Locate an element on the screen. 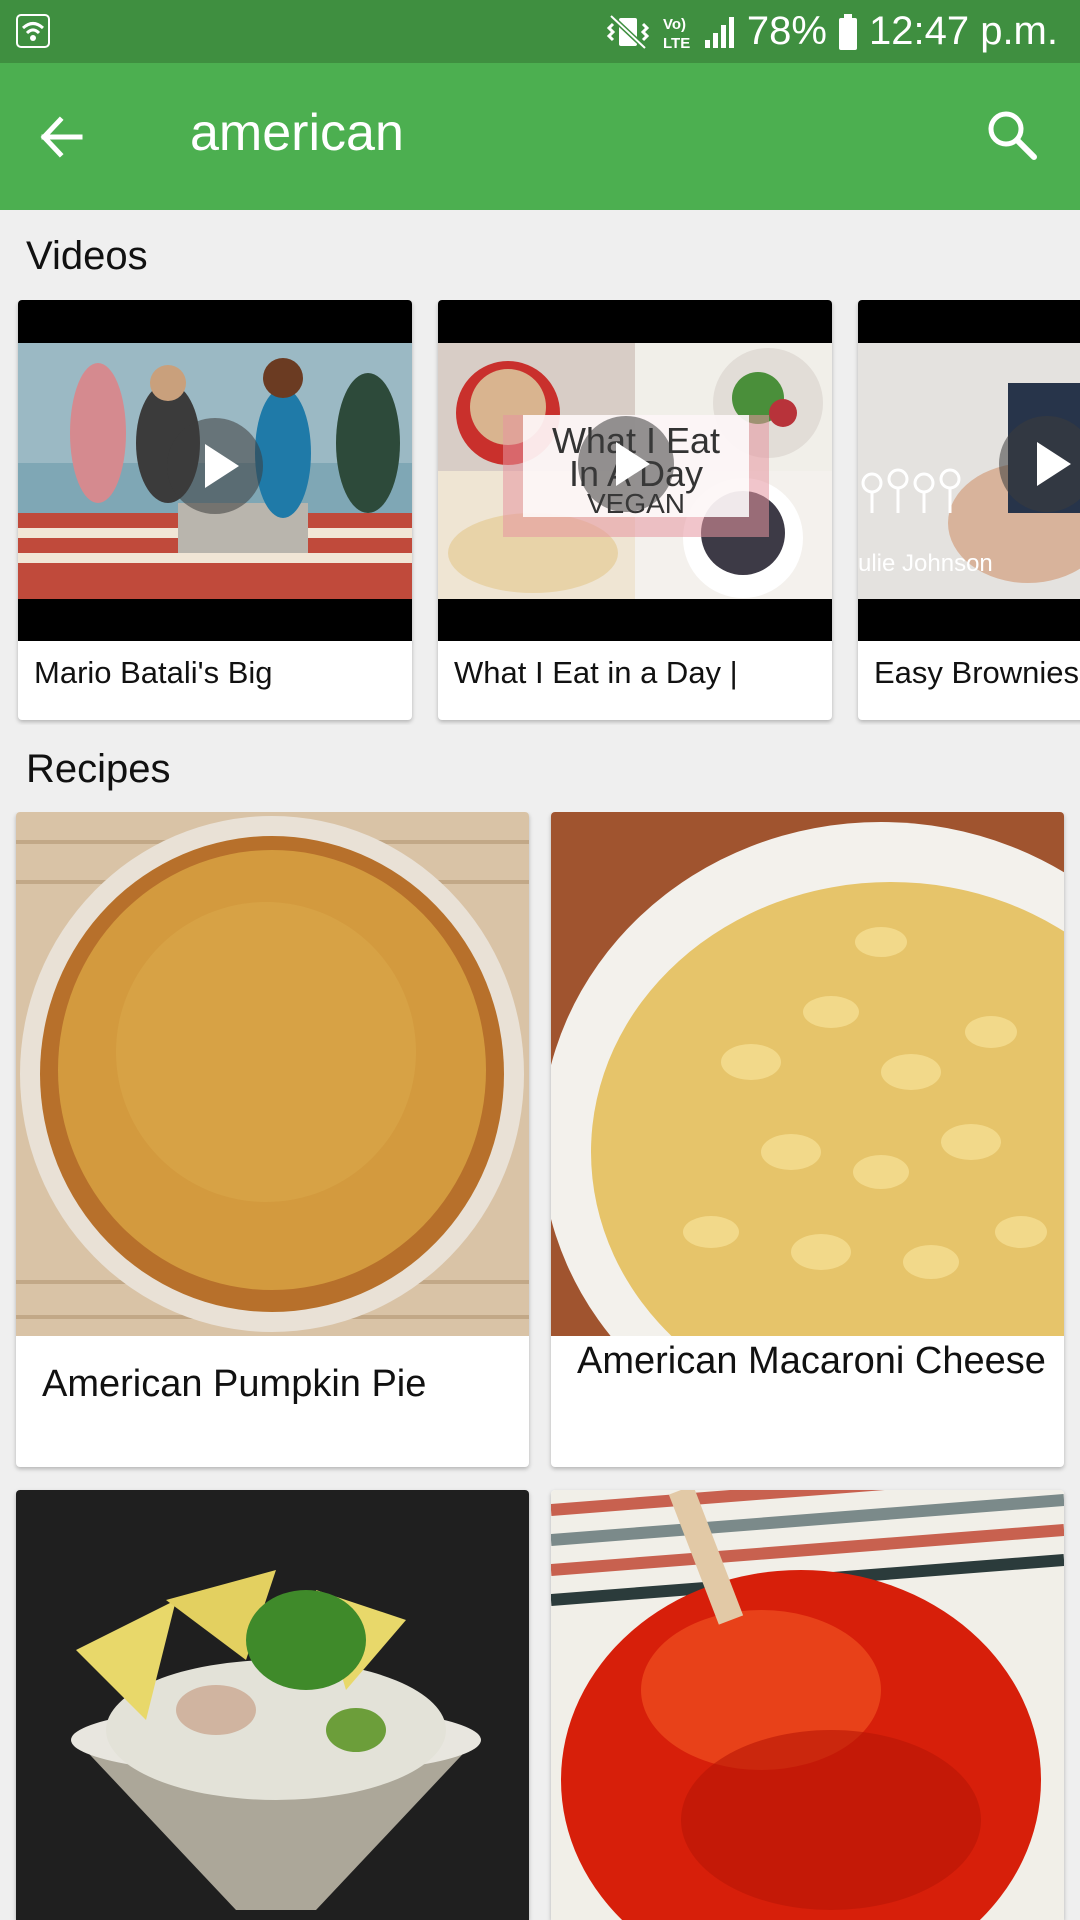 This screenshot has height=1920, width=1080. video-card: ulie Johnson Easy Brownies is located at coordinates (969, 510).